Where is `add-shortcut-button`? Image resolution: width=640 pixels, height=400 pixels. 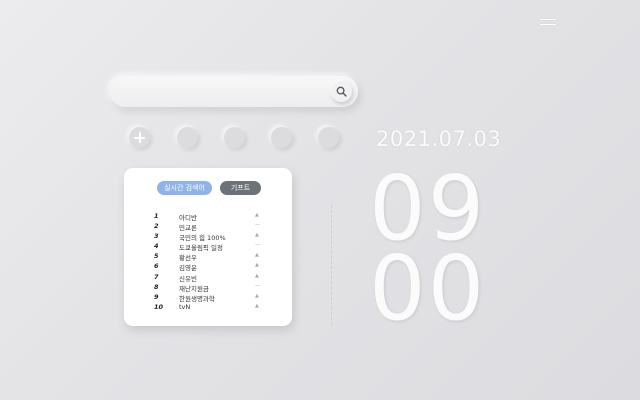 add-shortcut-button is located at coordinates (139, 137).